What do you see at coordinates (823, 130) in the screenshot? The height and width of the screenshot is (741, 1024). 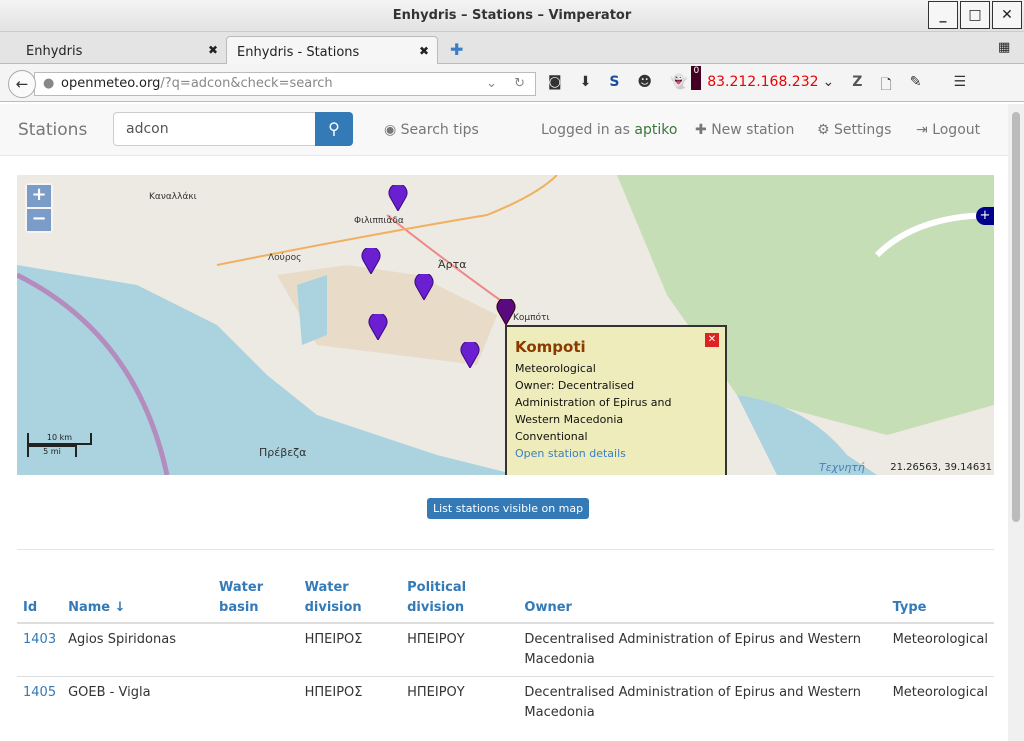 I see `gear-icon: ⚙` at bounding box center [823, 130].